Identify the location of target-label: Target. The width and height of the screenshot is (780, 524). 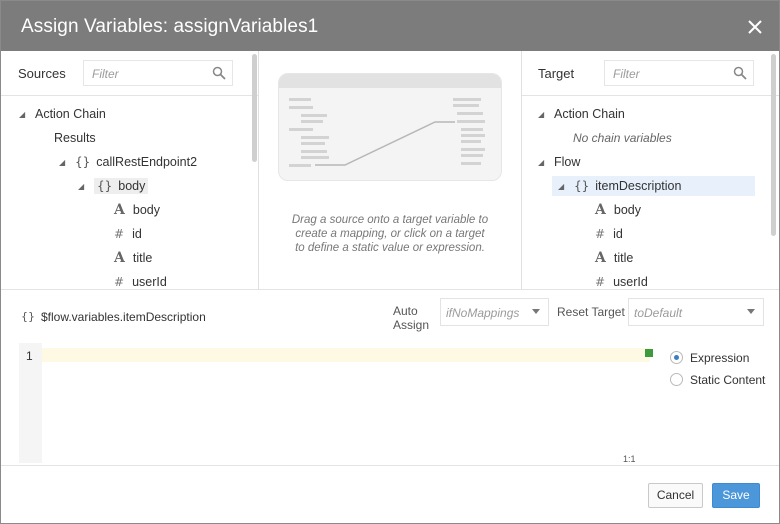
(556, 73).